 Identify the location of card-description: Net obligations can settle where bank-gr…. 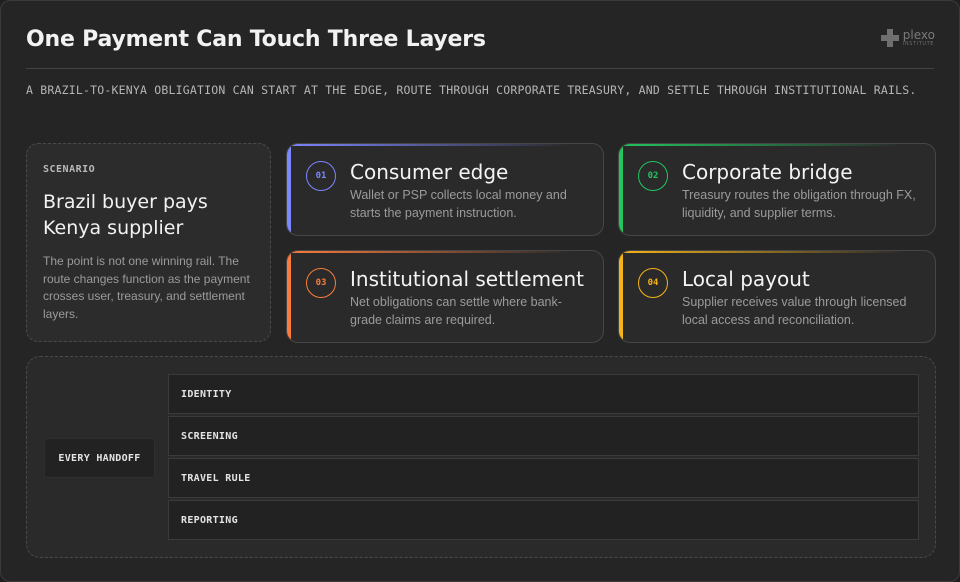
(456, 311).